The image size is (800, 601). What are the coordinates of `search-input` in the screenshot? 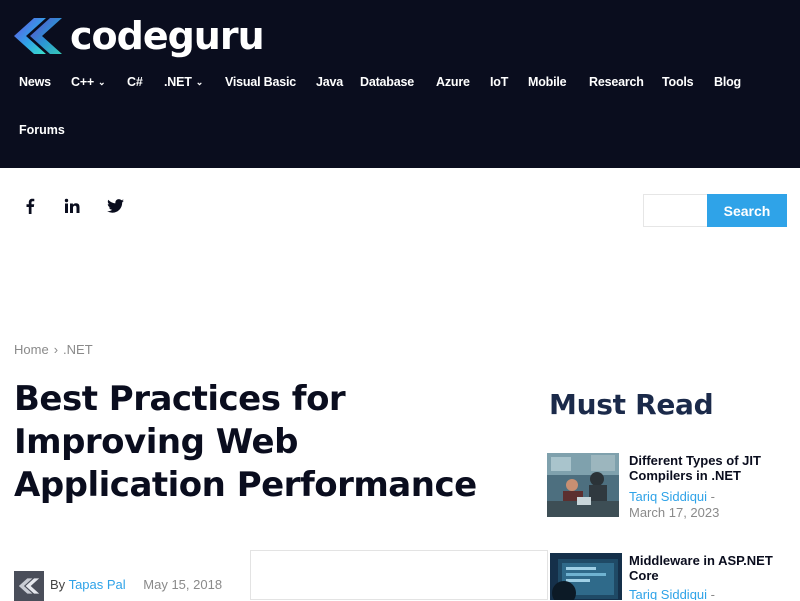 It's located at (675, 210).